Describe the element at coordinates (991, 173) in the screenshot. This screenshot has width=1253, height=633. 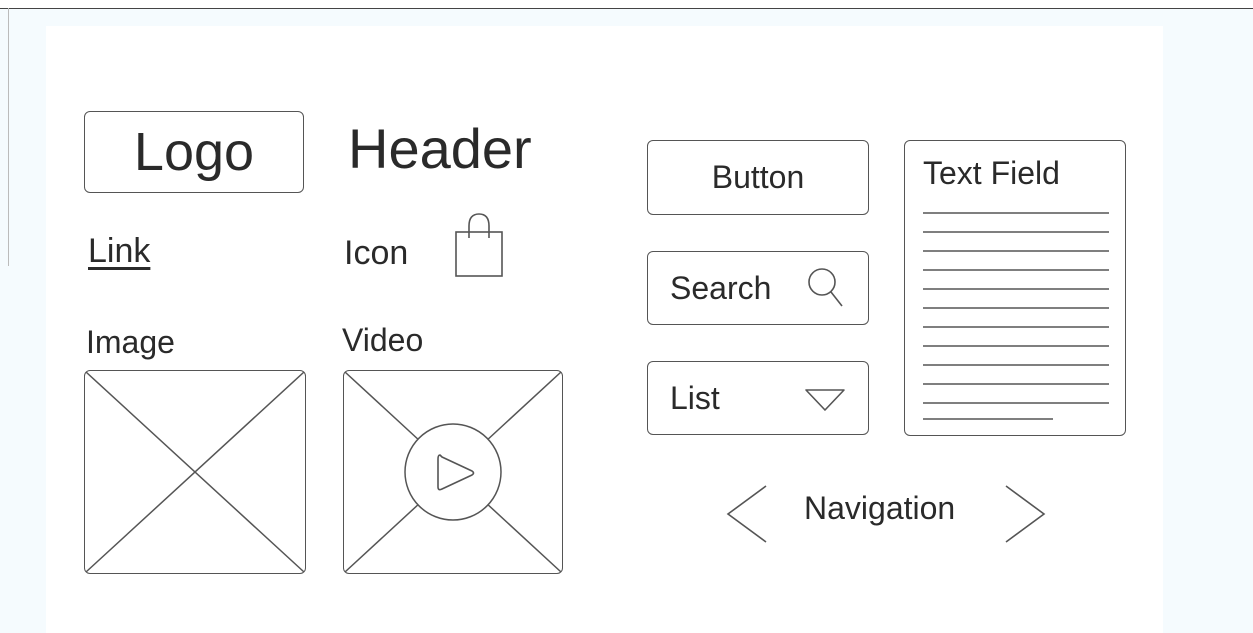
I see `text-field-label: Text Field` at that location.